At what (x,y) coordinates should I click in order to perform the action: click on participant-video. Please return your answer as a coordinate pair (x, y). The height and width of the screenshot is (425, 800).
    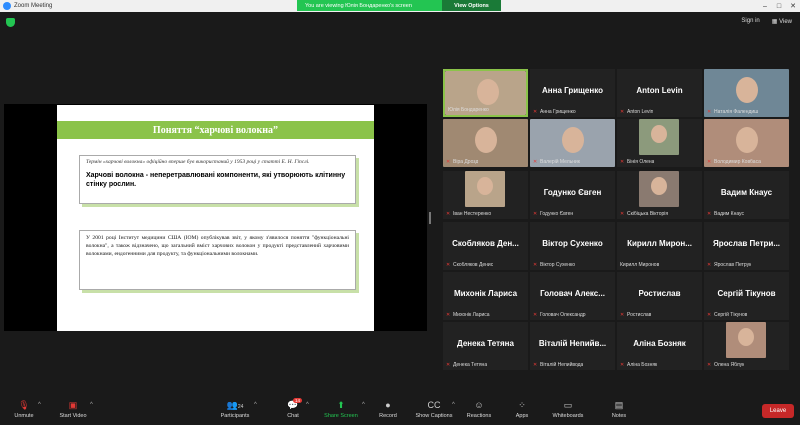
    Looking at the image, I should click on (659, 189).